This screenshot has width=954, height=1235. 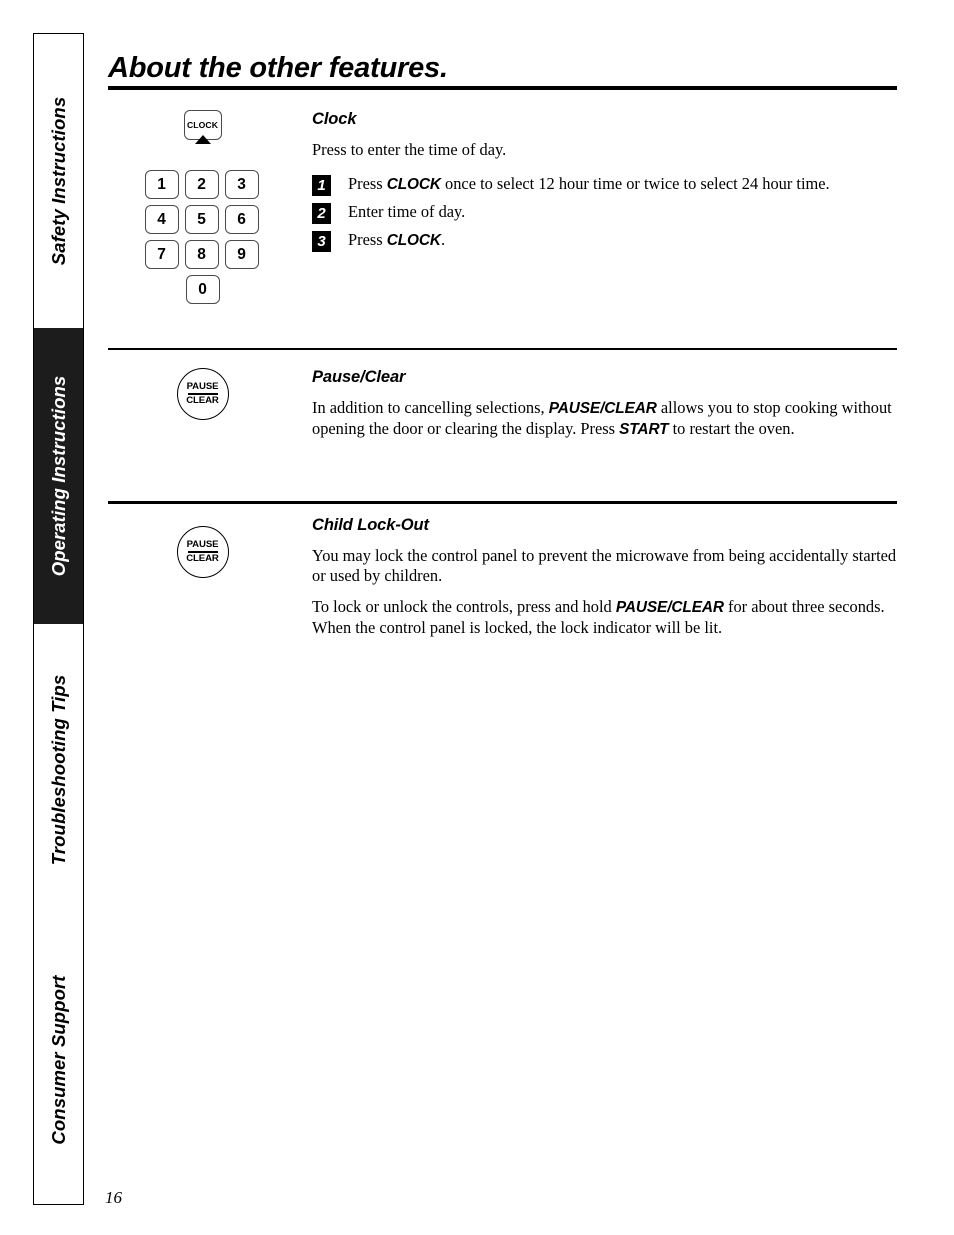 I want to click on triangle-pointer-icon, so click(x=202, y=139).